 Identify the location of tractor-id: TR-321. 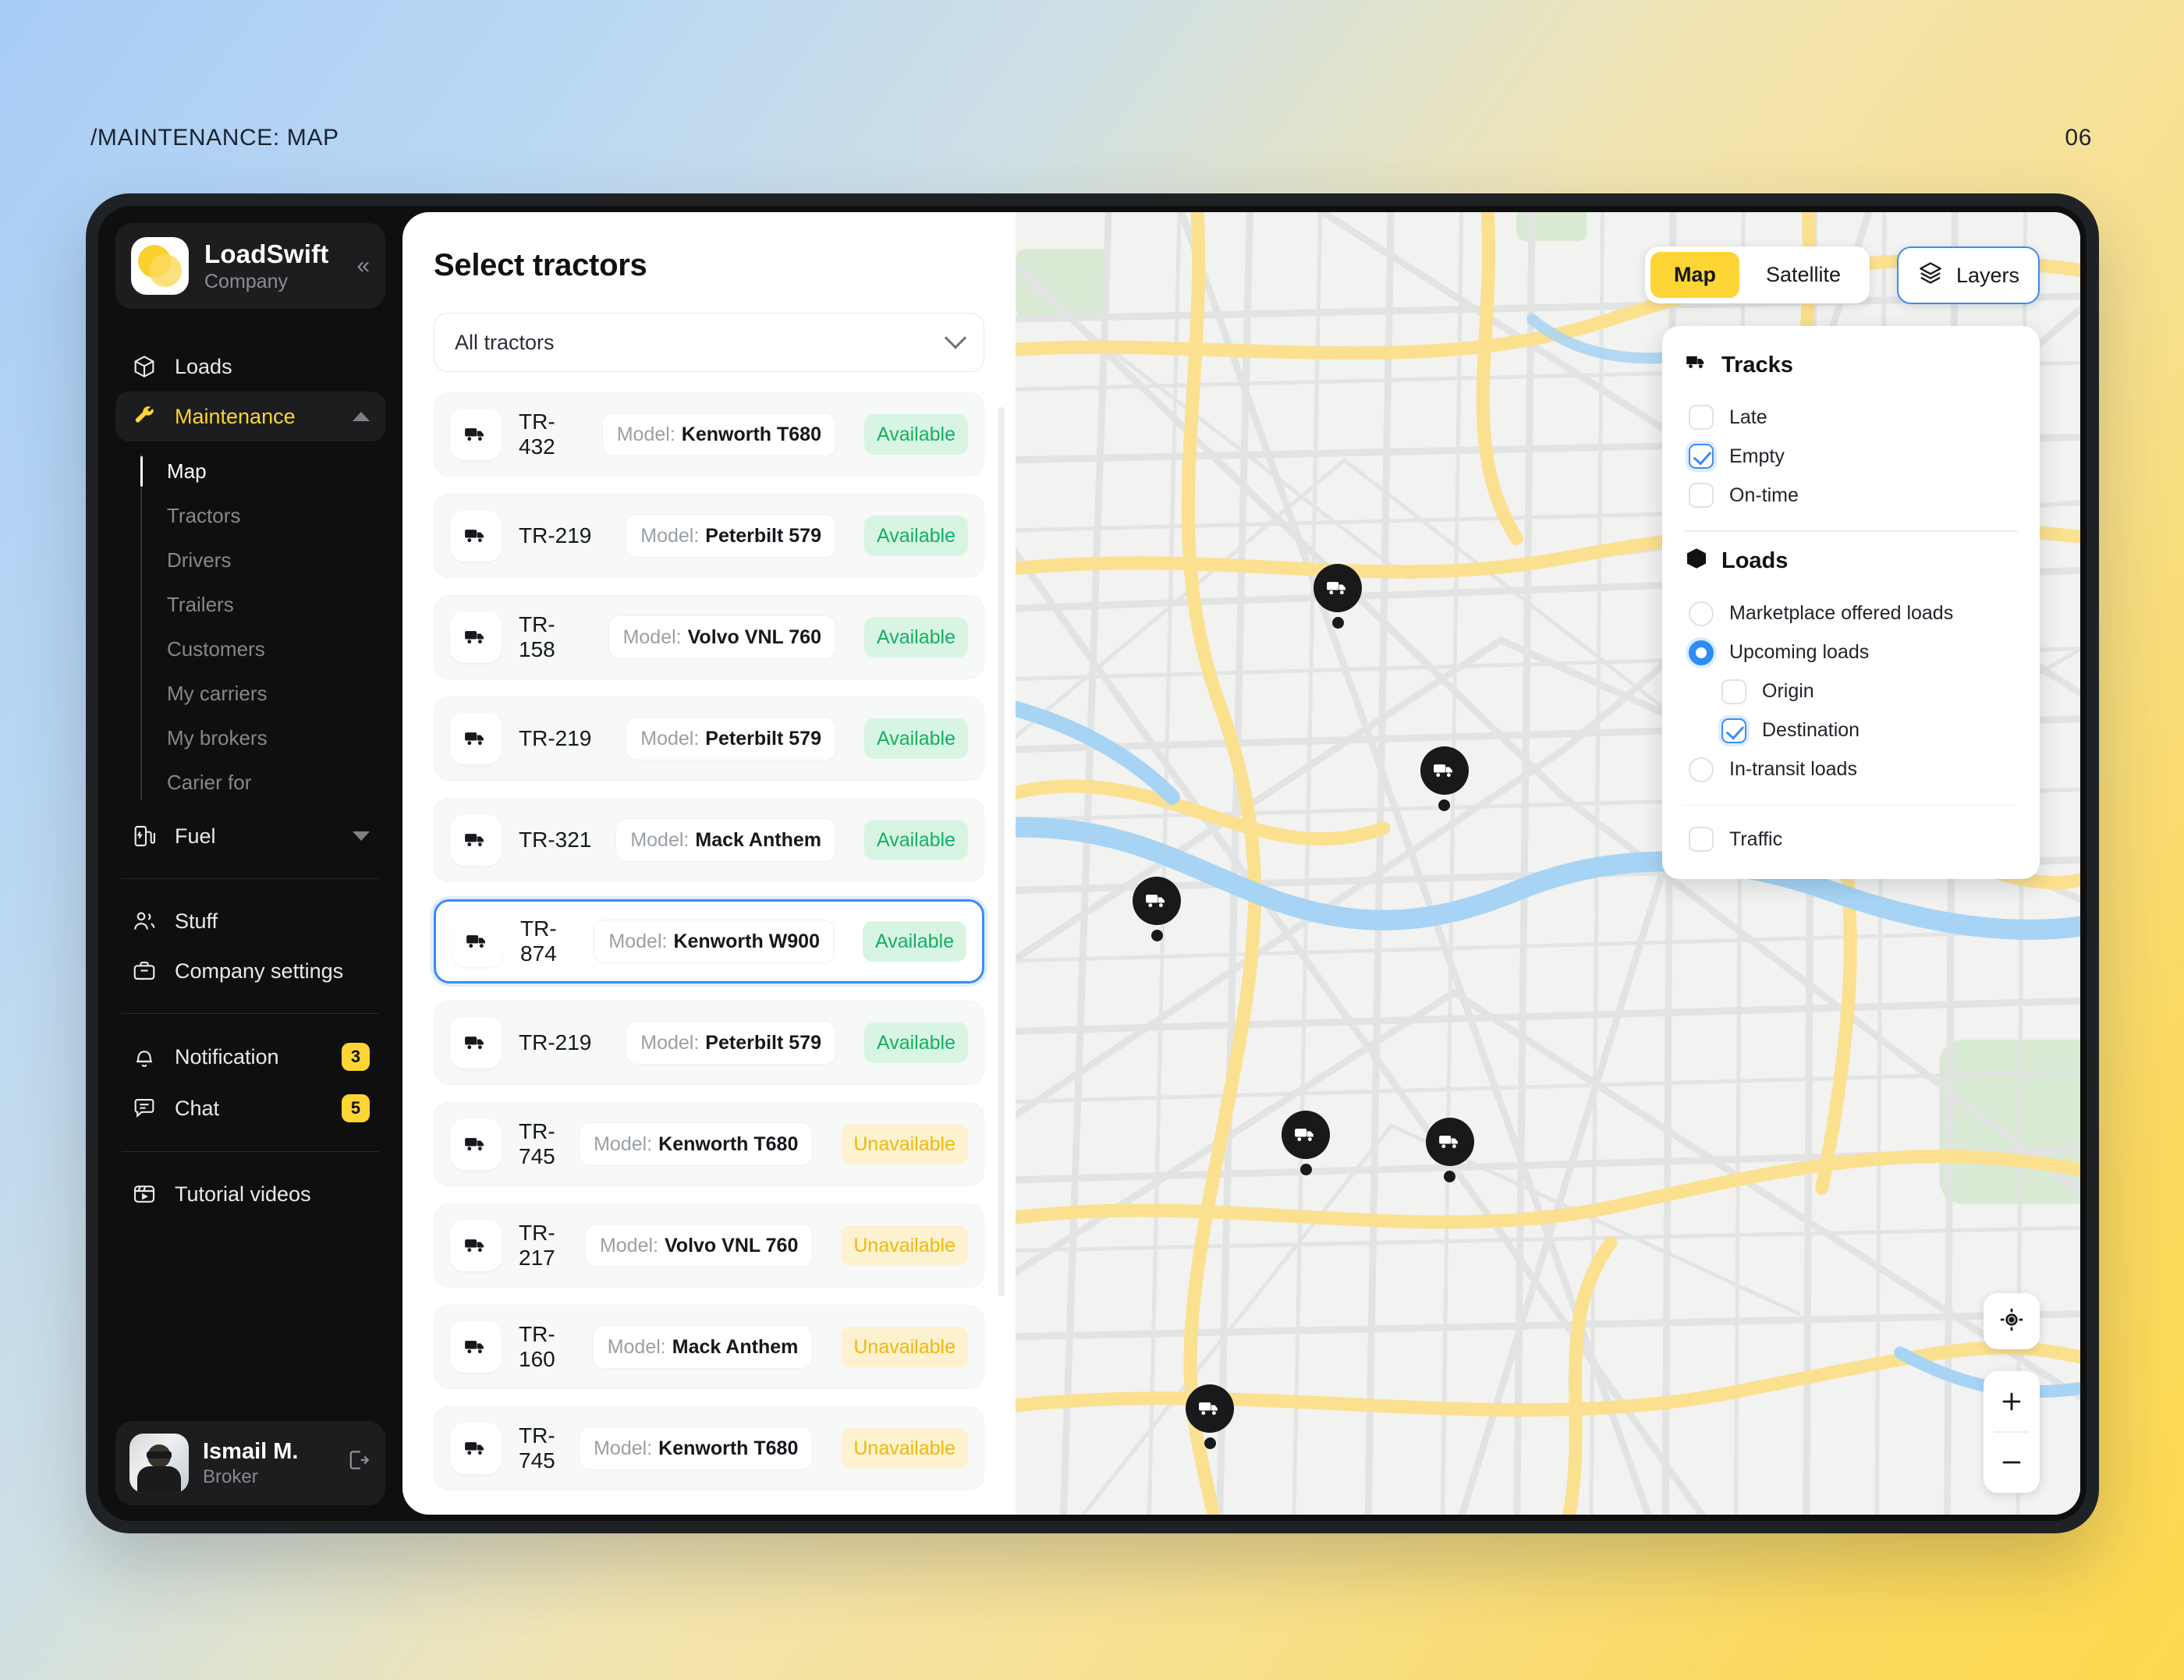
(556, 840).